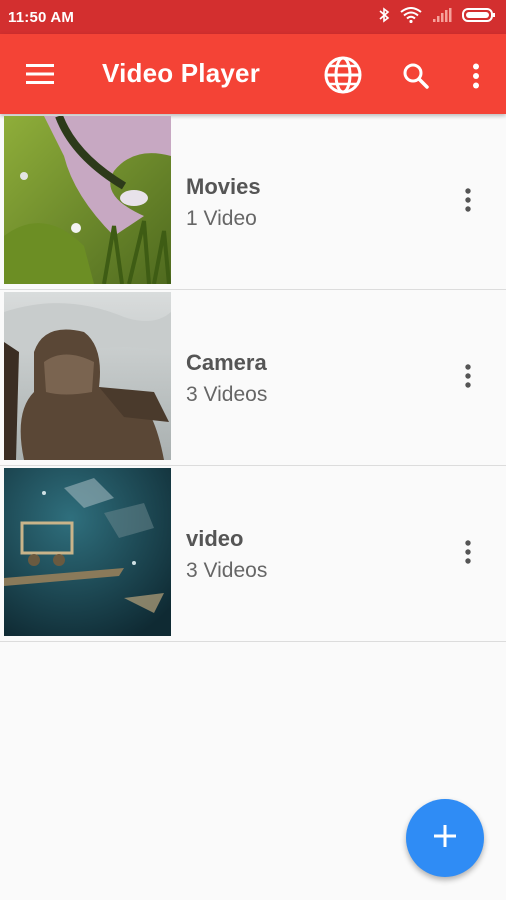  Describe the element at coordinates (226, 362) in the screenshot. I see `folder-name: Camera` at that location.